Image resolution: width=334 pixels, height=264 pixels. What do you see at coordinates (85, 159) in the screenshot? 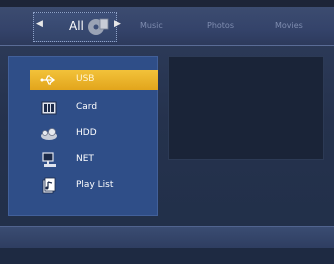
I see `menu-item-label: NET` at bounding box center [85, 159].